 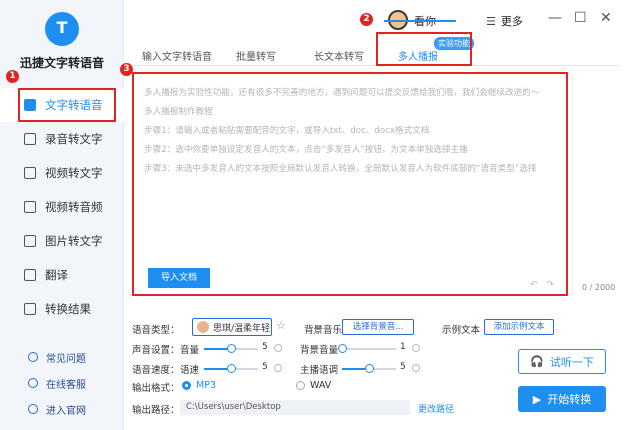 I want to click on website-label: 进入官网, so click(x=66, y=411).